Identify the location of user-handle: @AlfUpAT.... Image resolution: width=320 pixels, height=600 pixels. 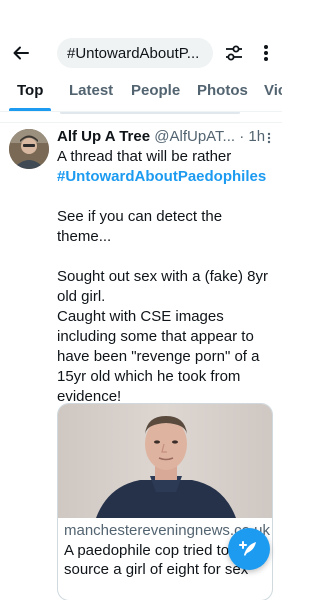
(194, 136).